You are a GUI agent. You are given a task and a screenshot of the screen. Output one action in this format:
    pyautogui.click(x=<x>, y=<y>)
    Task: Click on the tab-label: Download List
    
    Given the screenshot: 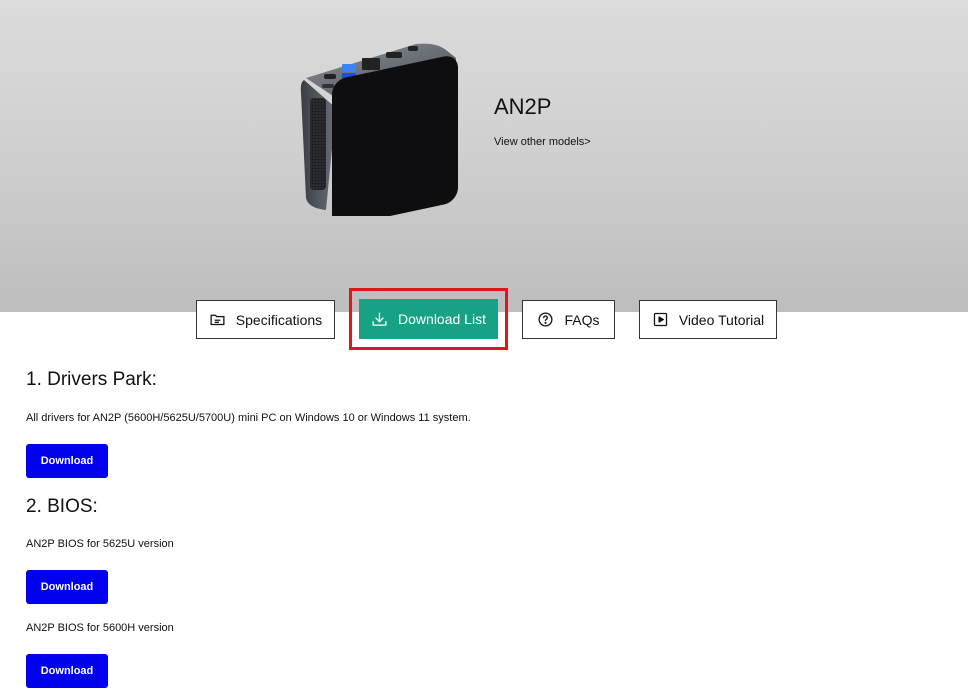 What is the action you would take?
    pyautogui.click(x=442, y=319)
    